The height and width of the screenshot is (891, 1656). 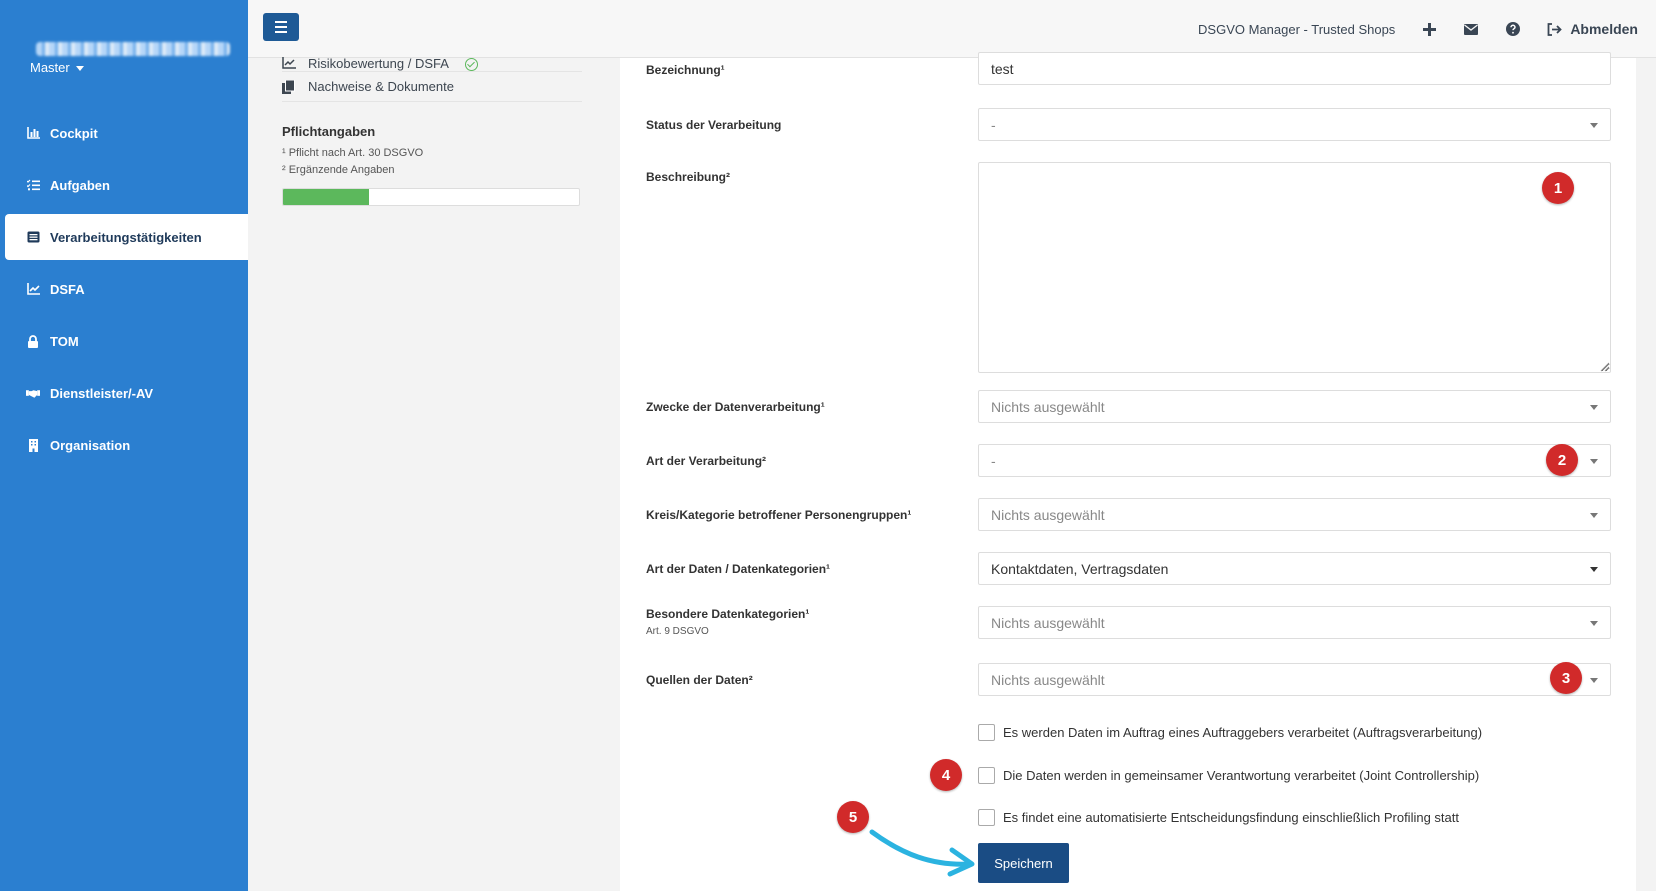 What do you see at coordinates (67, 289) in the screenshot?
I see `nav-label: DSFA` at bounding box center [67, 289].